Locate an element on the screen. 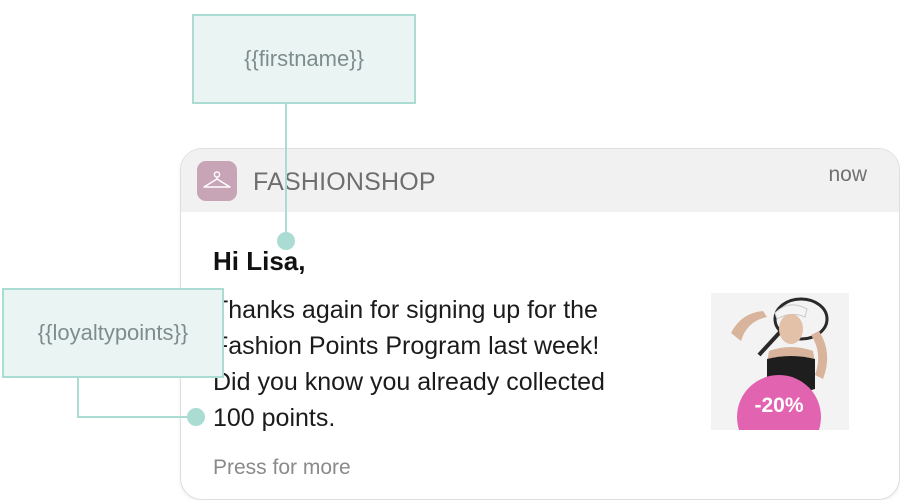 The image size is (900, 500). loyaltypoints-connector-vertical is located at coordinates (78, 397).